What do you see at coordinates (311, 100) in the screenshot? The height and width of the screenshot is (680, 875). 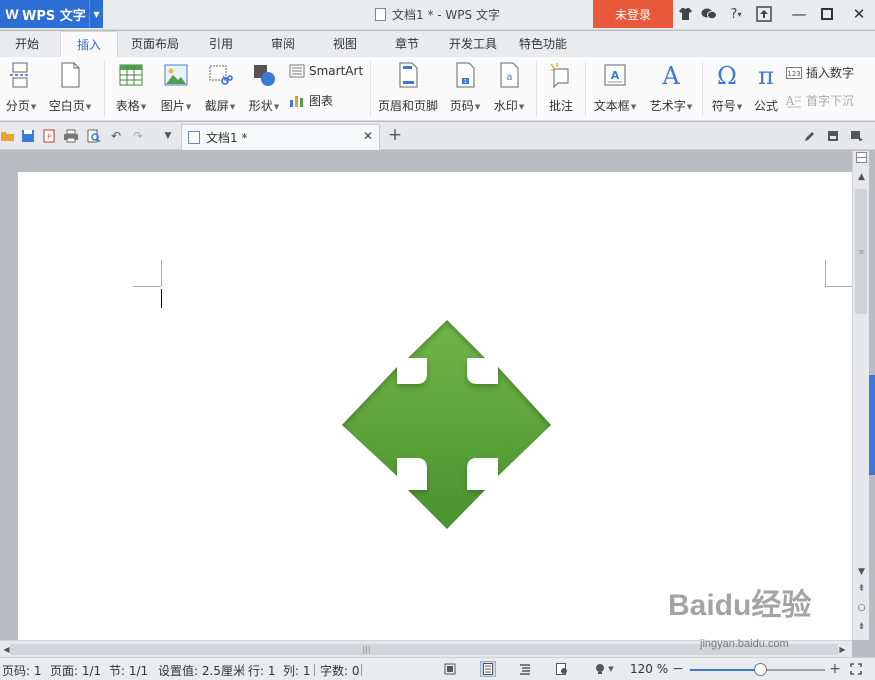 I see `chart-button: 图表` at bounding box center [311, 100].